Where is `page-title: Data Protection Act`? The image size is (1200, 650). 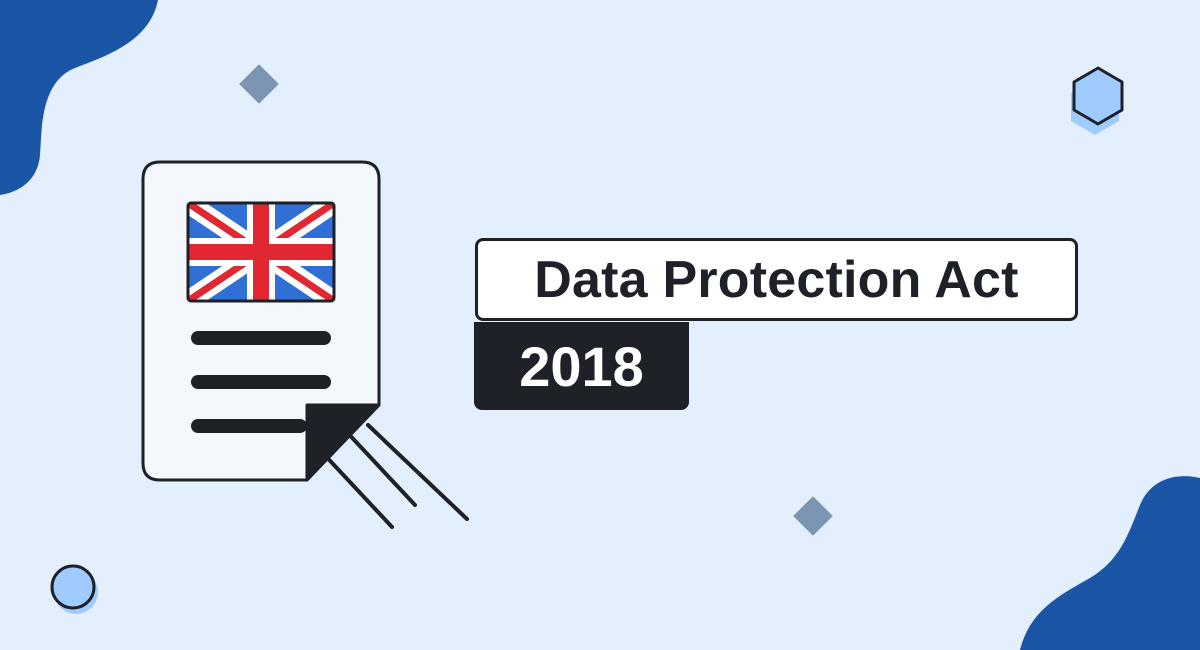 page-title: Data Protection Act is located at coordinates (776, 279).